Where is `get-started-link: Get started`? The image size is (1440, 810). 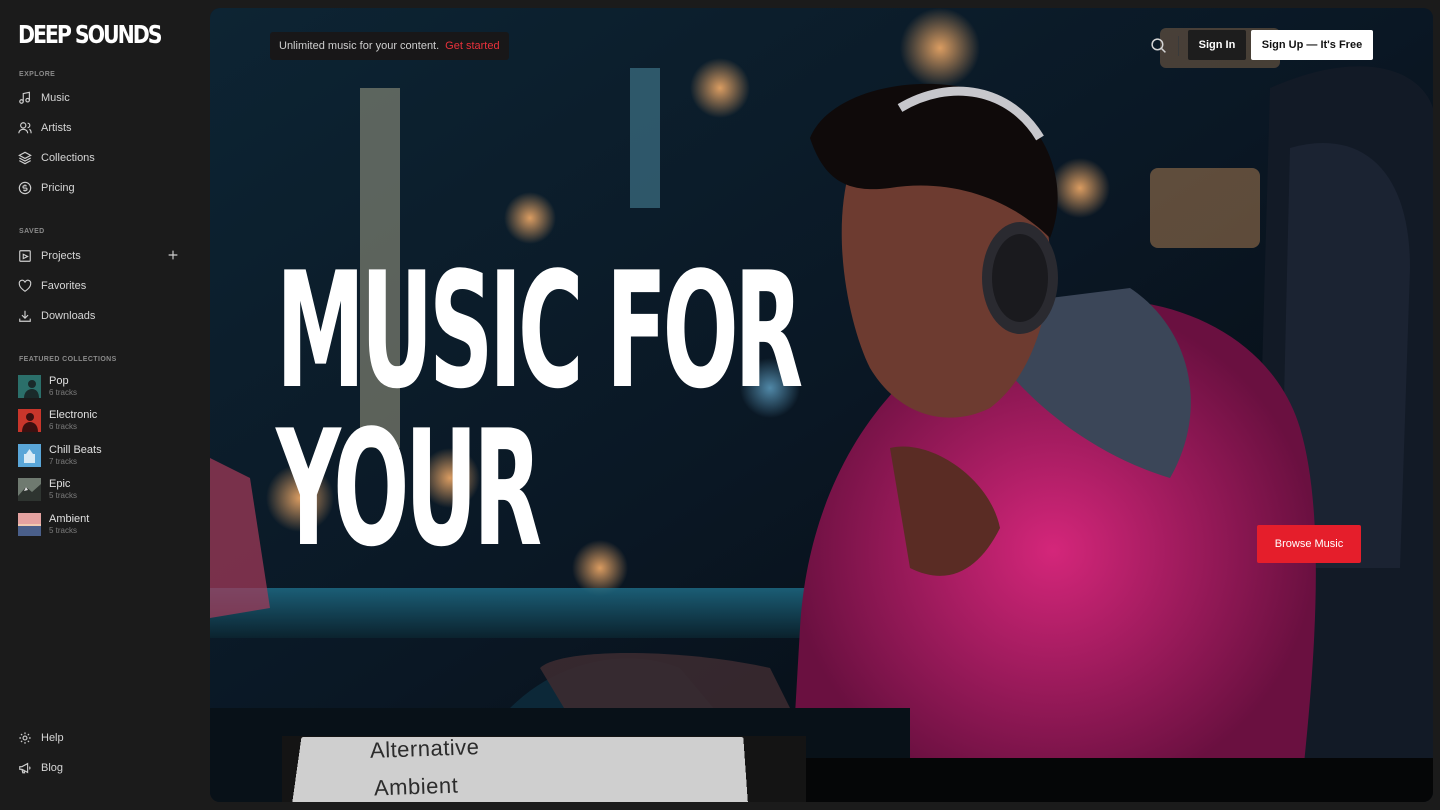
get-started-link: Get started is located at coordinates (472, 46).